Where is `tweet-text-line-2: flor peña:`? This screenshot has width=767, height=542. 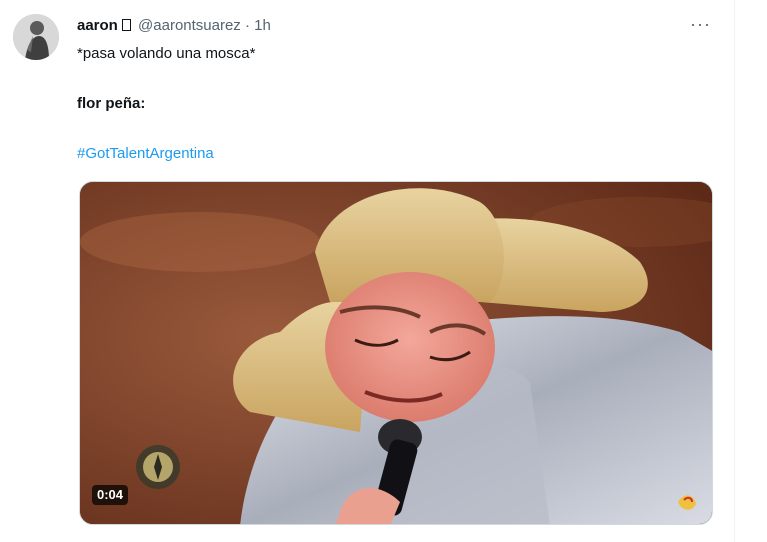 tweet-text-line-2: flor peña: is located at coordinates (111, 103).